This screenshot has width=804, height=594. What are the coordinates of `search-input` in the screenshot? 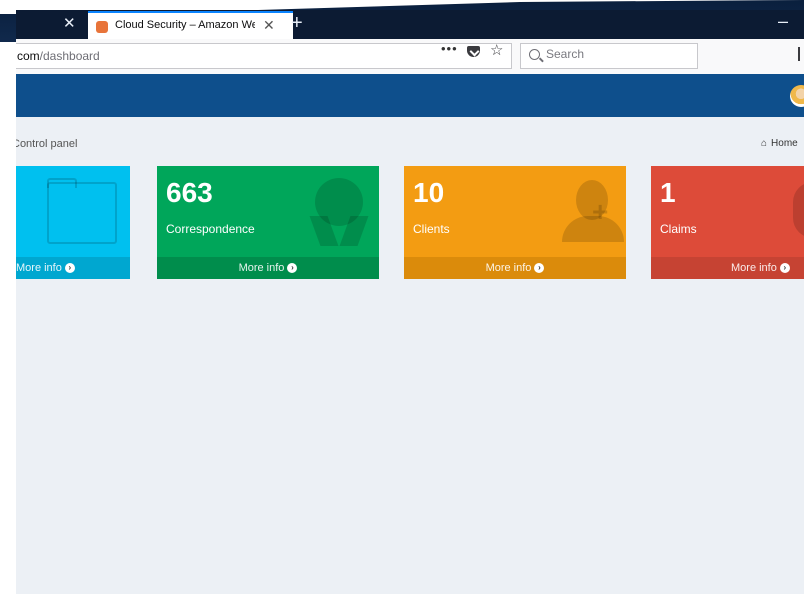 It's located at (616, 54).